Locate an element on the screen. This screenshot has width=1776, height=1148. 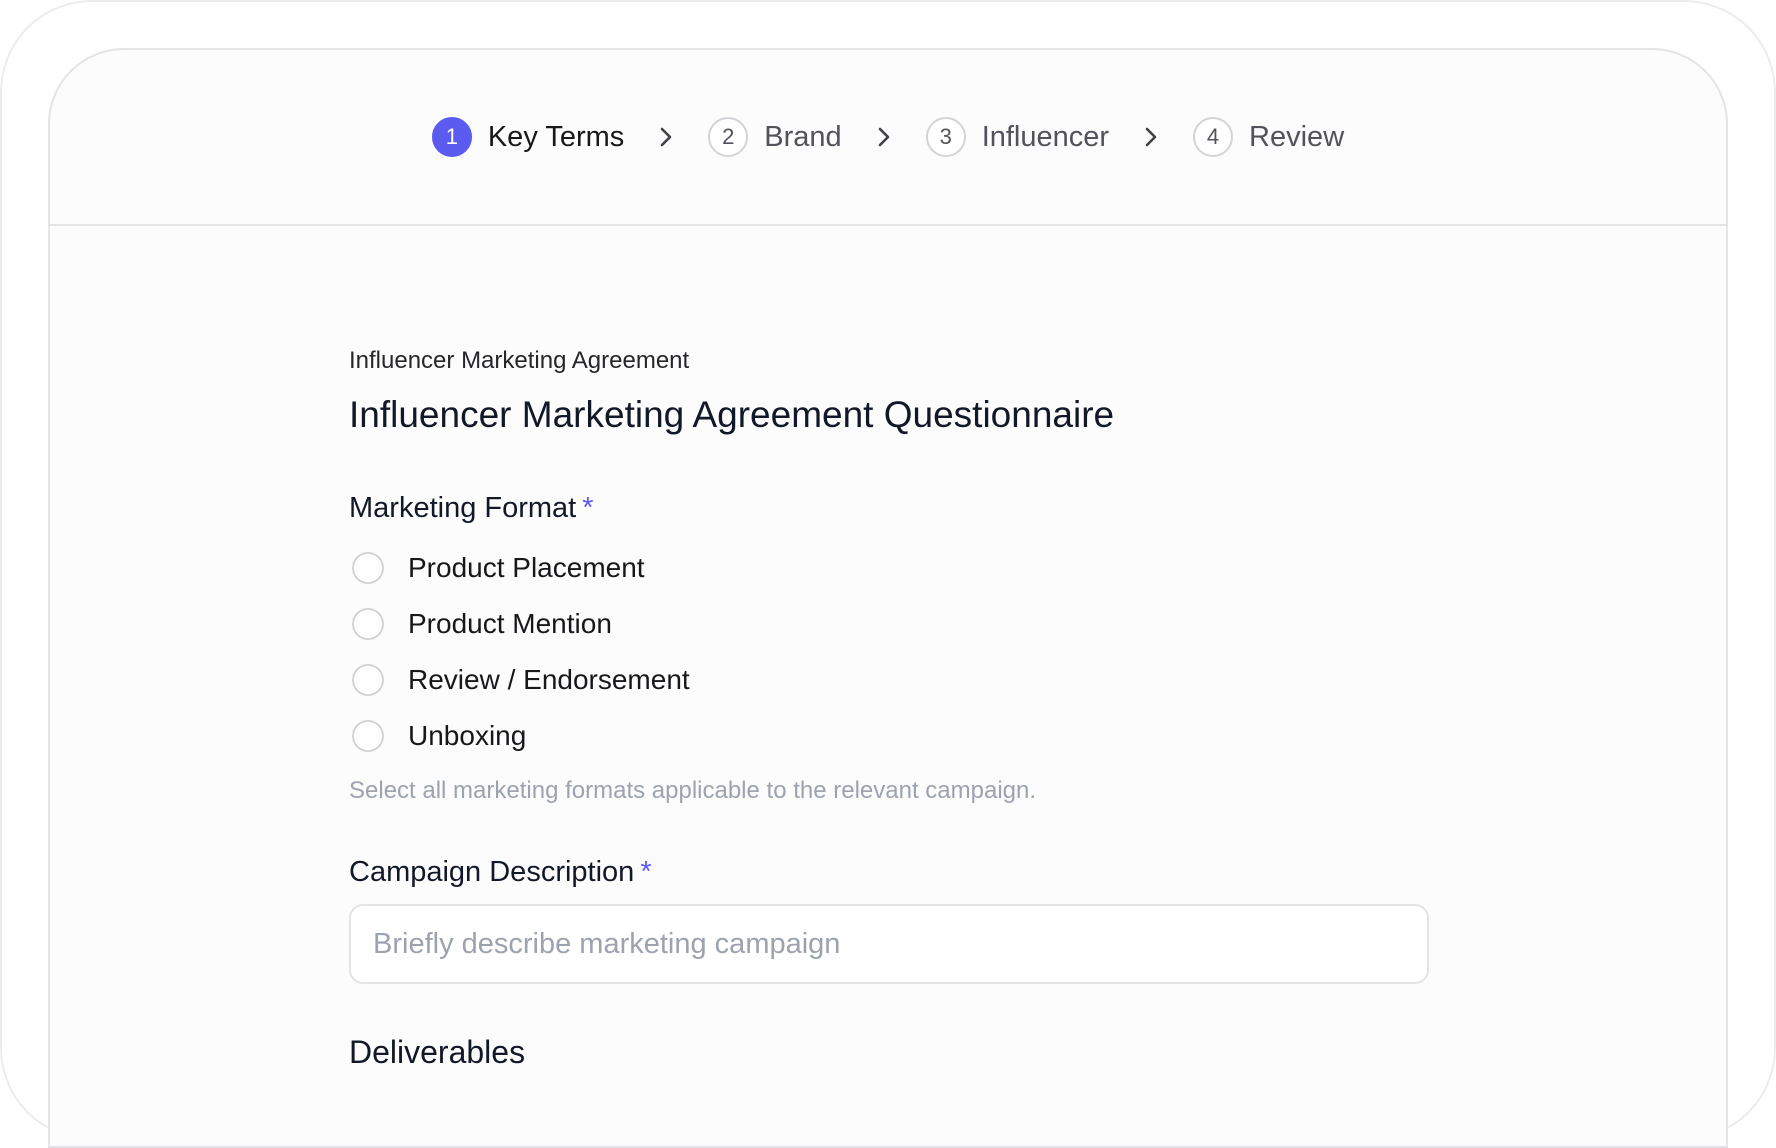
step-key-terms: 1 Key Terms is located at coordinates (528, 137).